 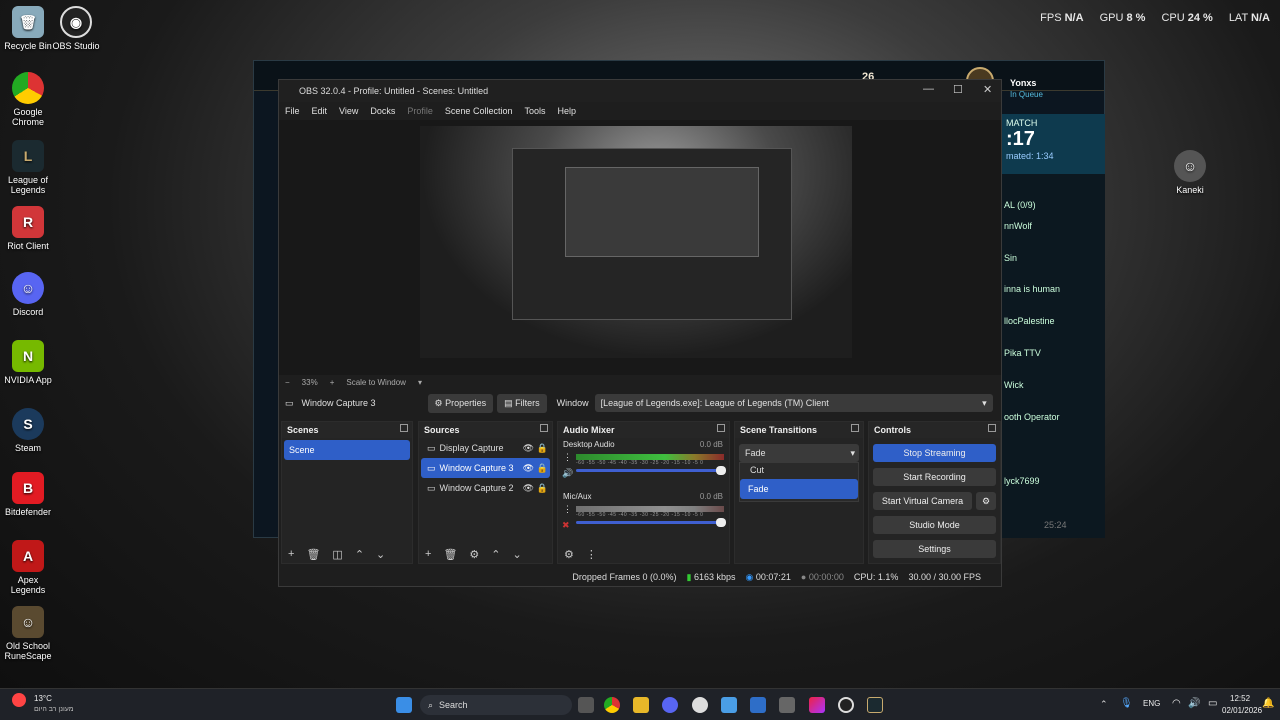 I want to click on friend-item: lyck7699, so click(x=1022, y=481).